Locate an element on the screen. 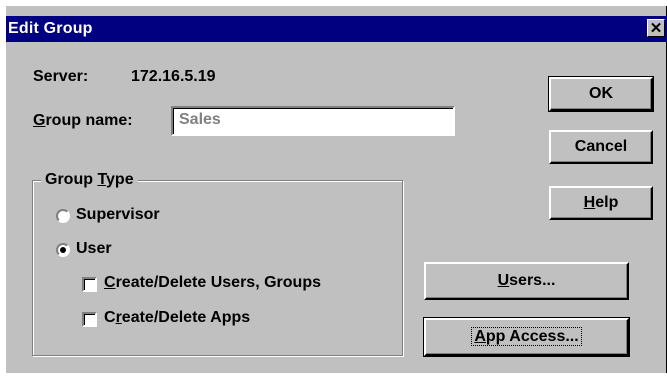  radio-user-label: User is located at coordinates (94, 249).